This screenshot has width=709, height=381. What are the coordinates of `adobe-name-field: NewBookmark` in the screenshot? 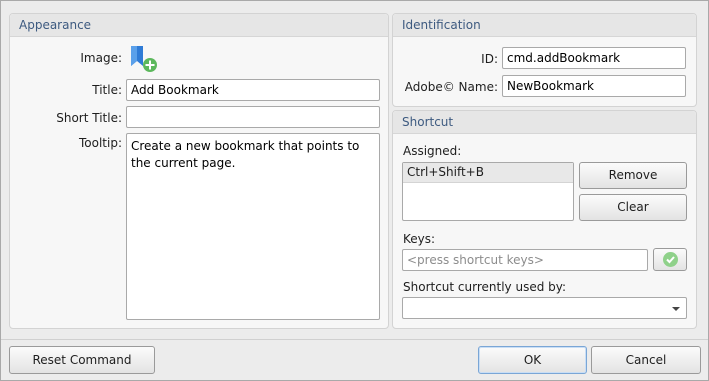 It's located at (594, 86).